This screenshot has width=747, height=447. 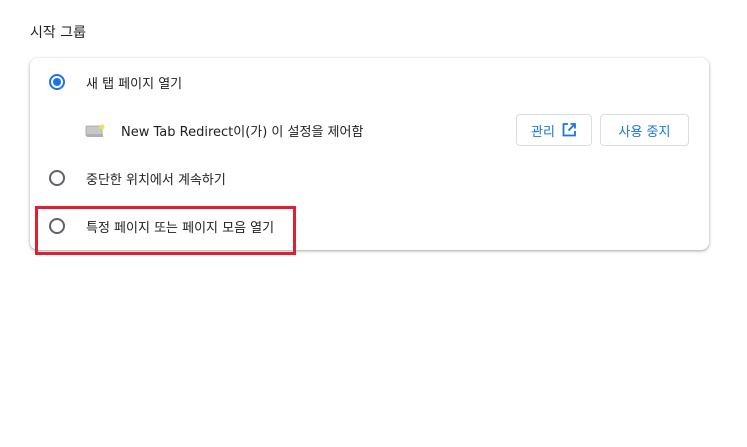 I want to click on option-label: 특정 페이지 또는 페이지 모음 열기, so click(x=180, y=228).